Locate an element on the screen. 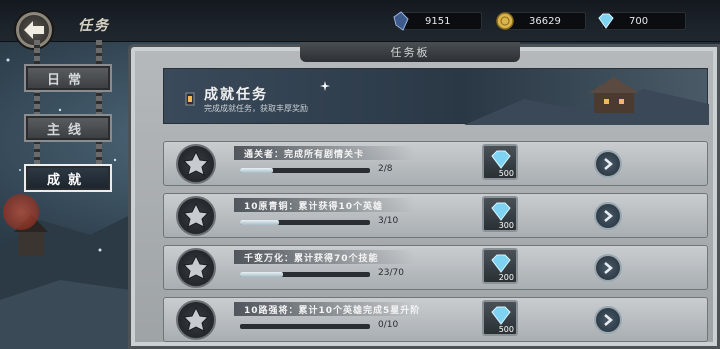 The height and width of the screenshot is (349, 720). progress-text: 0/10 is located at coordinates (388, 325).